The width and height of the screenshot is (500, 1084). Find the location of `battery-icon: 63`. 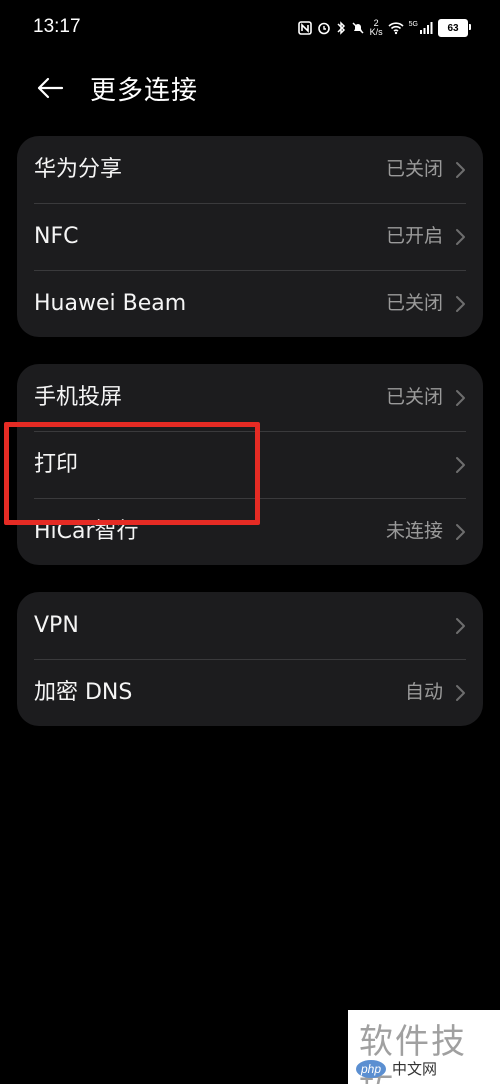

battery-icon: 63 is located at coordinates (454, 28).